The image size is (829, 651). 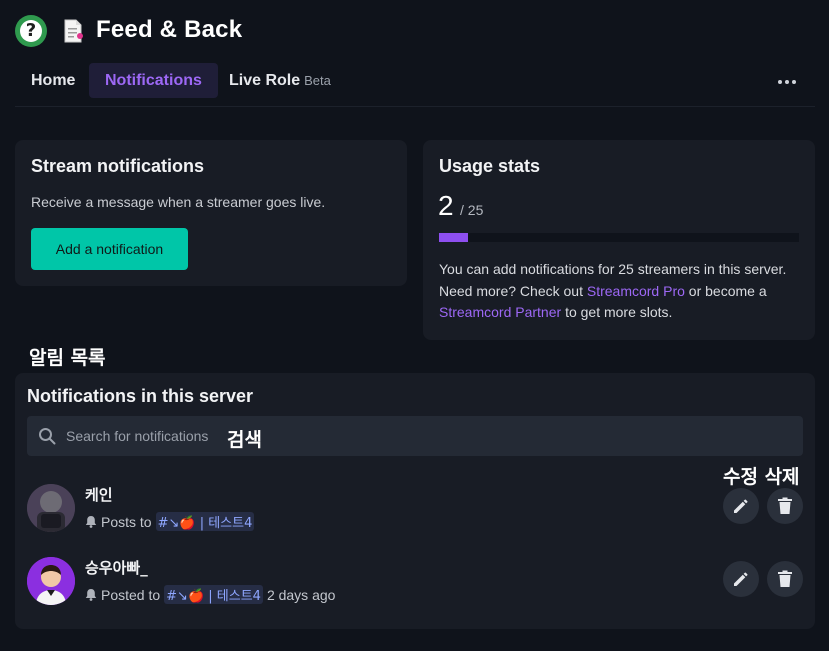 What do you see at coordinates (787, 82) in the screenshot?
I see `more-options-icon` at bounding box center [787, 82].